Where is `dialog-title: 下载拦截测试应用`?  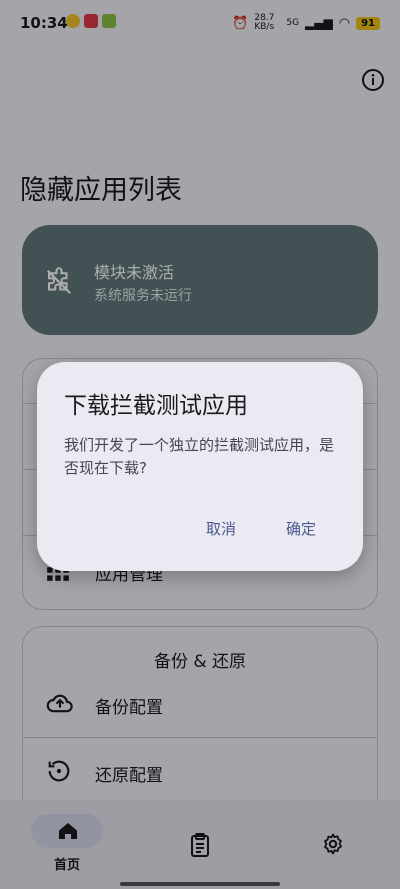
dialog-title: 下载拦截测试应用 is located at coordinates (156, 406).